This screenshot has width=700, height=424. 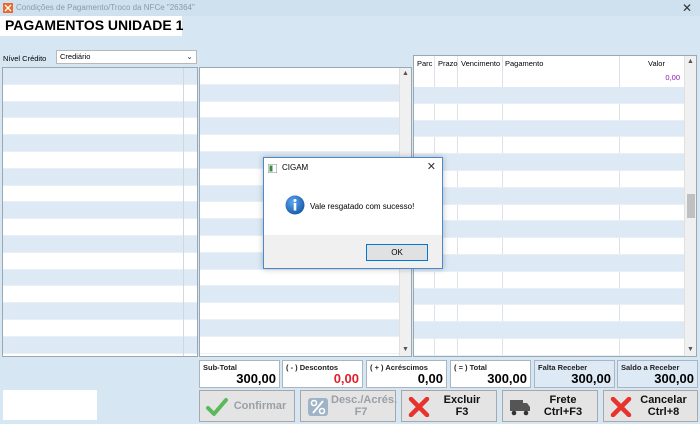 I want to click on message-dialog: CIGAM ✕ Vale resgatado com sucesso! OK, so click(x=353, y=213).